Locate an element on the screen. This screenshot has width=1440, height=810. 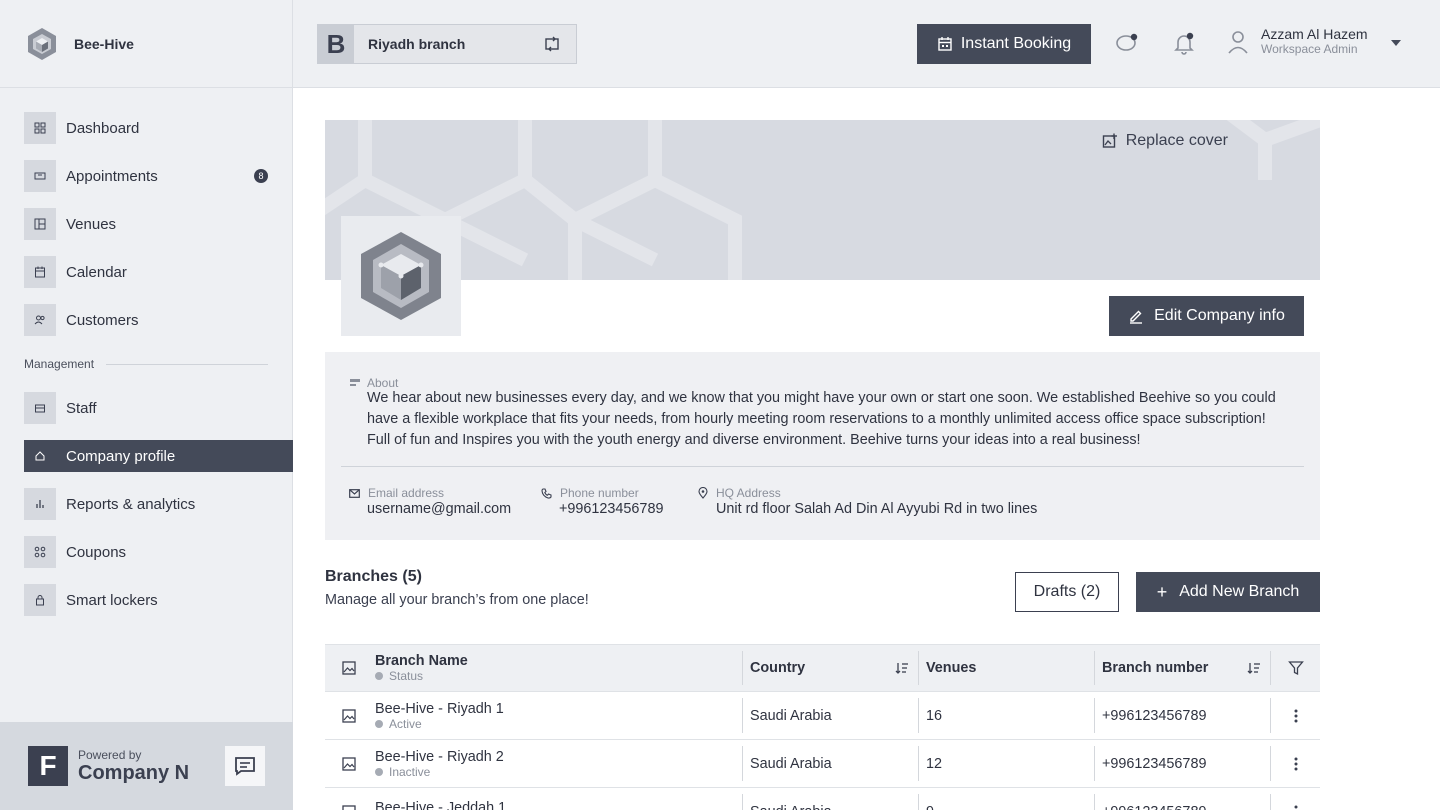
dashboard-icon is located at coordinates (40, 128).